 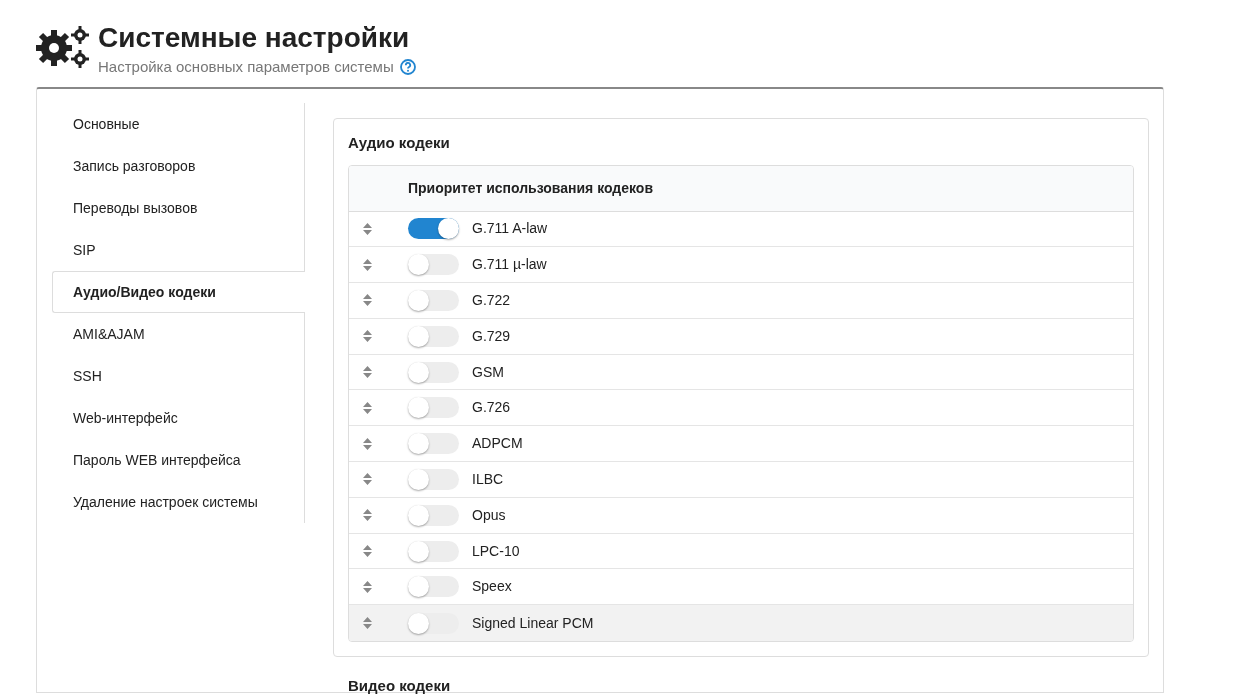 What do you see at coordinates (510, 229) in the screenshot?
I see `codec-name: G.711 A-law` at bounding box center [510, 229].